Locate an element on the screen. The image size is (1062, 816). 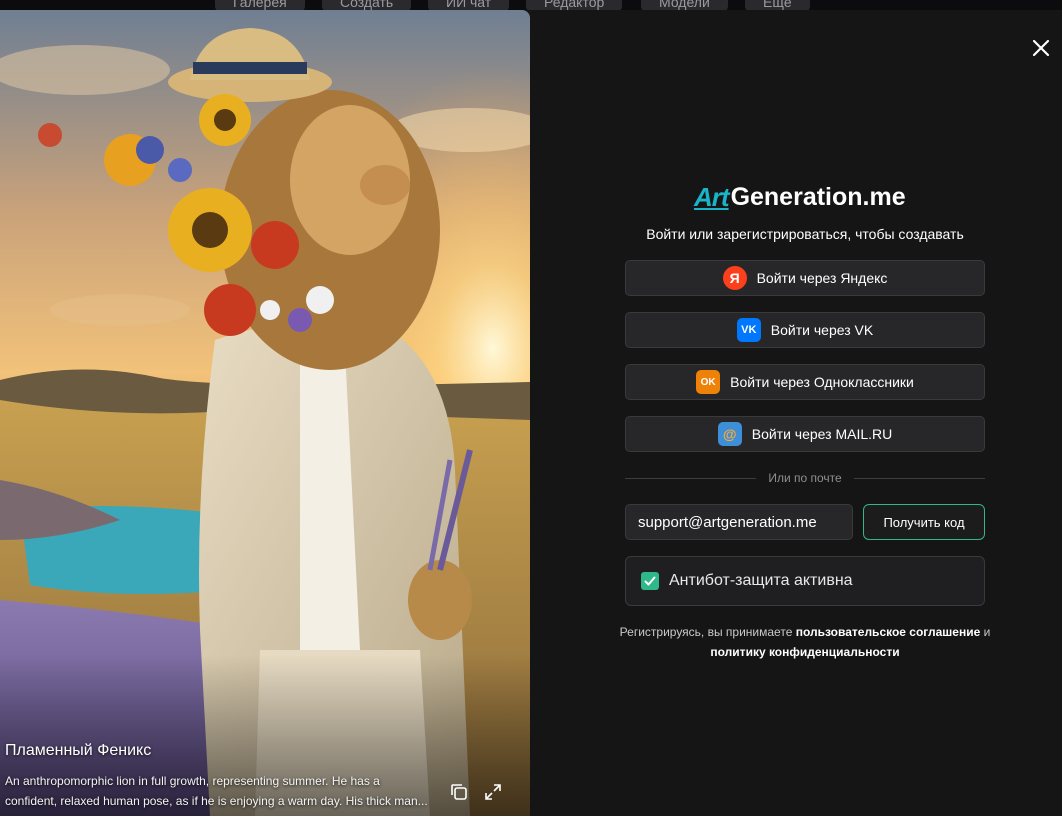
mailru-icon: @ is located at coordinates (729, 434).